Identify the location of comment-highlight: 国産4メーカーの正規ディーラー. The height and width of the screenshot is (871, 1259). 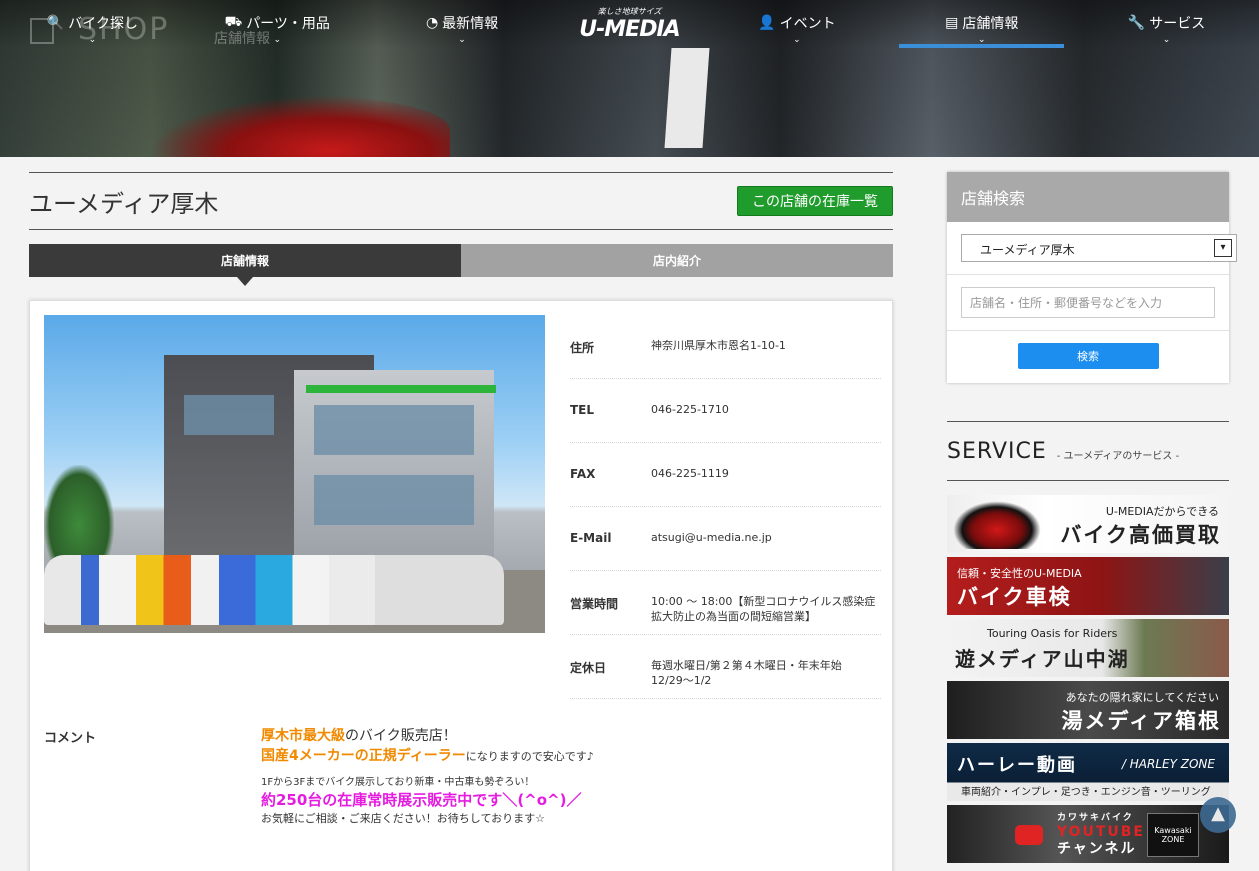
(363, 755).